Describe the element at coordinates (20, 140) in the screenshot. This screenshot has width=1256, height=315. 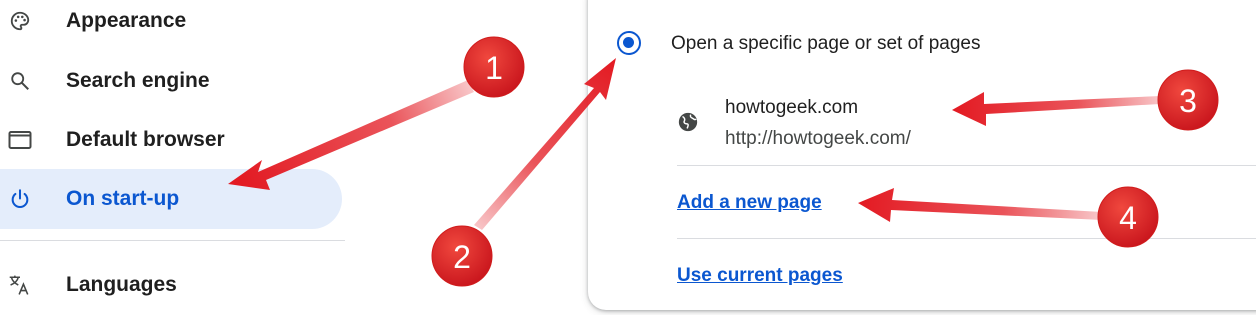
I see `browser-window-icon` at that location.